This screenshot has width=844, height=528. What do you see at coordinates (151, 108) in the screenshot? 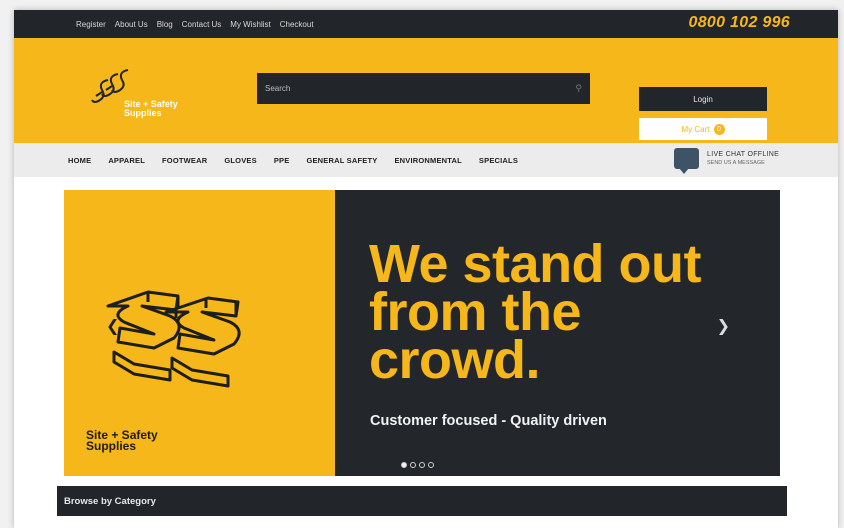
I see `site-logo-text: Site + Safety Supplies` at bounding box center [151, 108].